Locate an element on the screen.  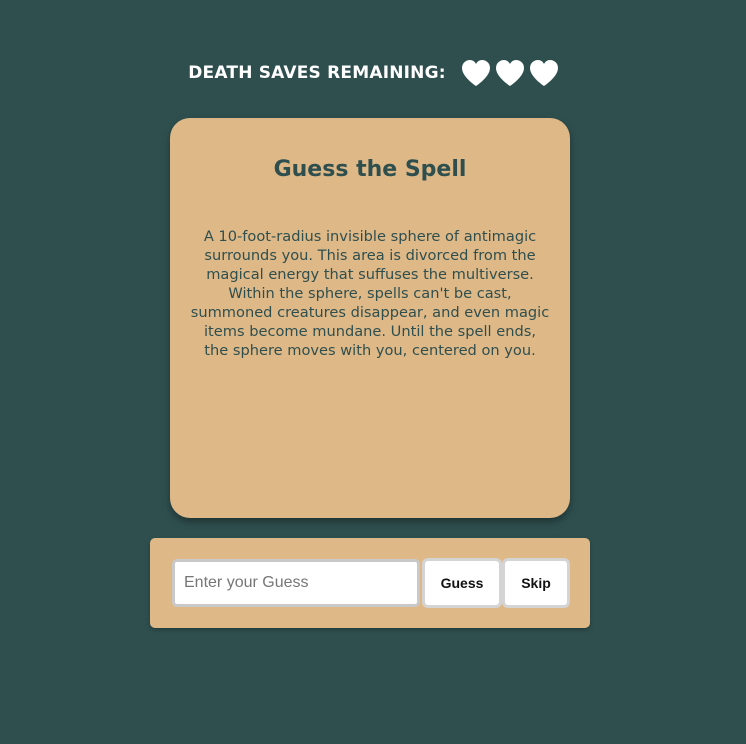
skip-button: Skip is located at coordinates (536, 583).